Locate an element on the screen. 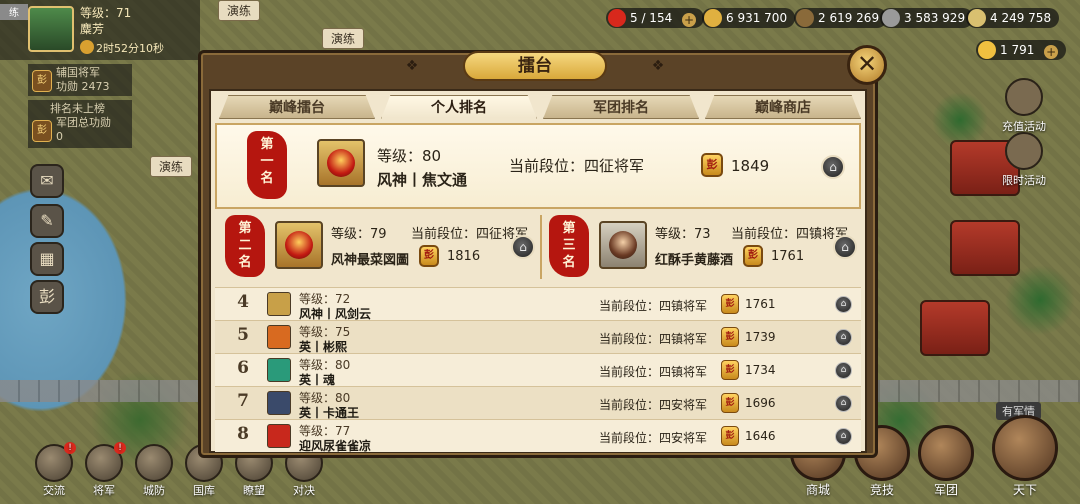 This screenshot has width=1080, height=504. limited-event-button: 限时活动 is located at coordinates (1024, 160).